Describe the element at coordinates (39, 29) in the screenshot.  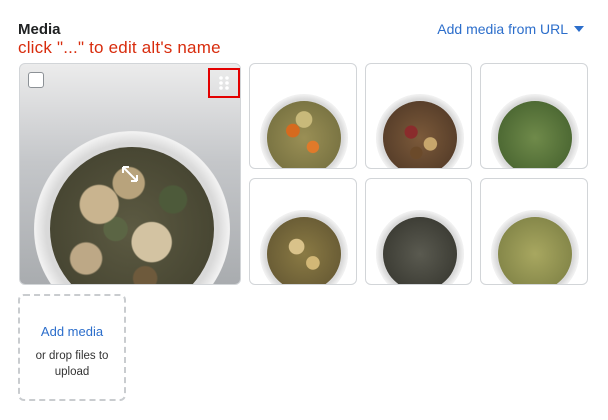
I see `section-title: Media` at that location.